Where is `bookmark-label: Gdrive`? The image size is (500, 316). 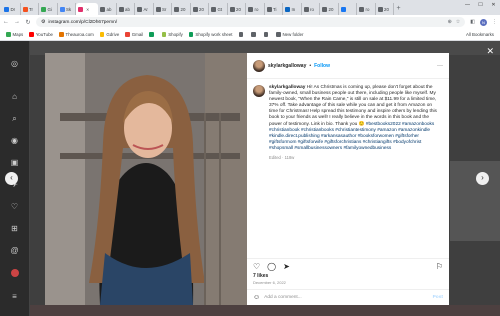 bookmark-label: Gdrive is located at coordinates (113, 34).